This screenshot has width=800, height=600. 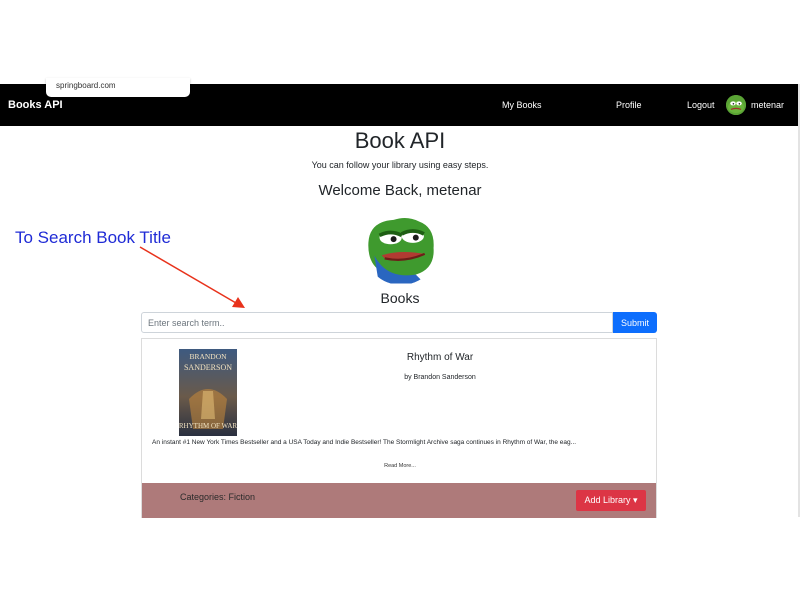 What do you see at coordinates (635, 500) in the screenshot?
I see `caret-down-icon: ▾` at bounding box center [635, 500].